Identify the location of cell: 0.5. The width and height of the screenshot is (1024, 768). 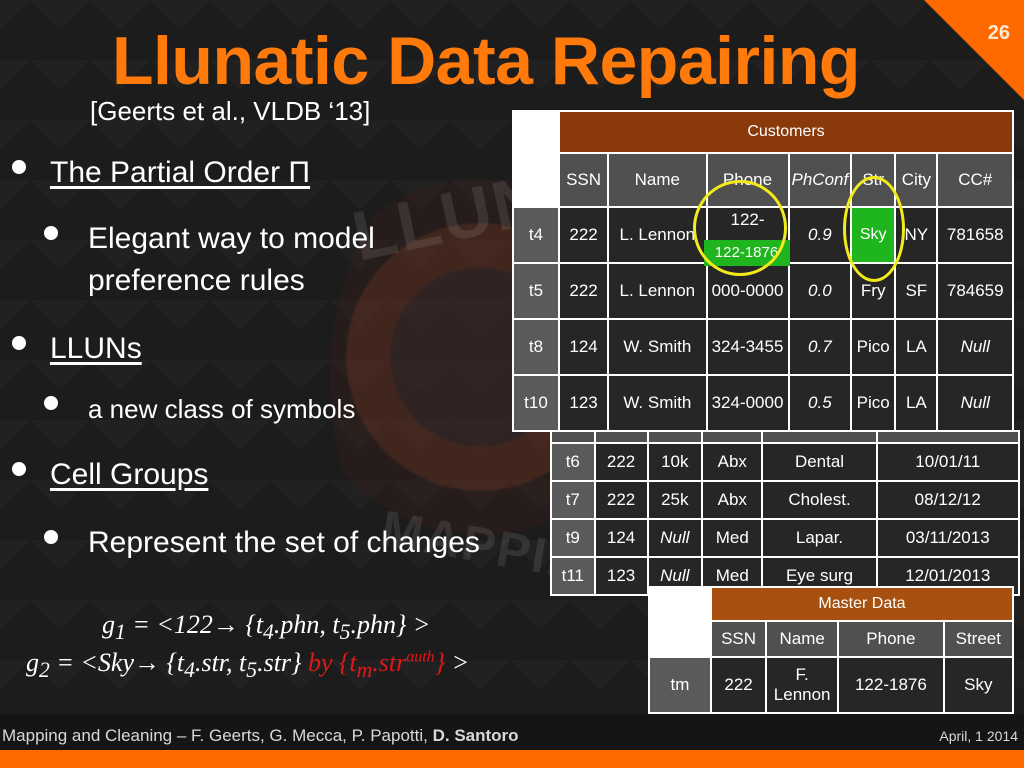
(820, 403).